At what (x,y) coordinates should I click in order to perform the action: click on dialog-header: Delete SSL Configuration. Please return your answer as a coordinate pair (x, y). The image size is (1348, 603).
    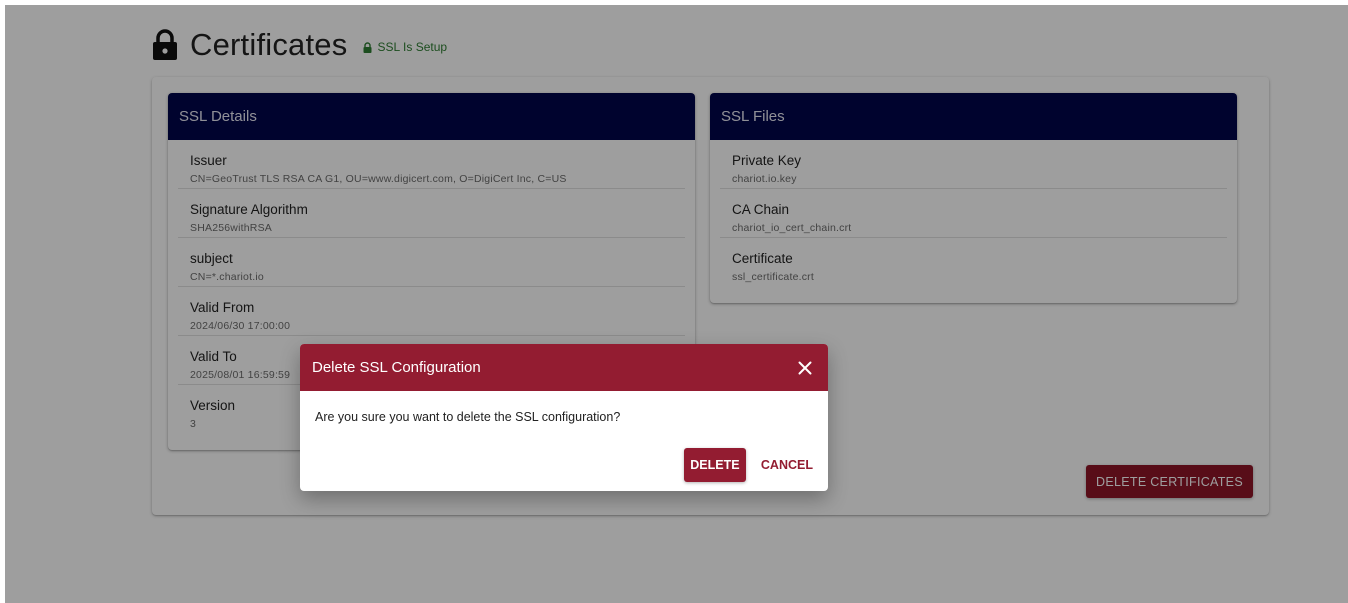
    Looking at the image, I should click on (564, 367).